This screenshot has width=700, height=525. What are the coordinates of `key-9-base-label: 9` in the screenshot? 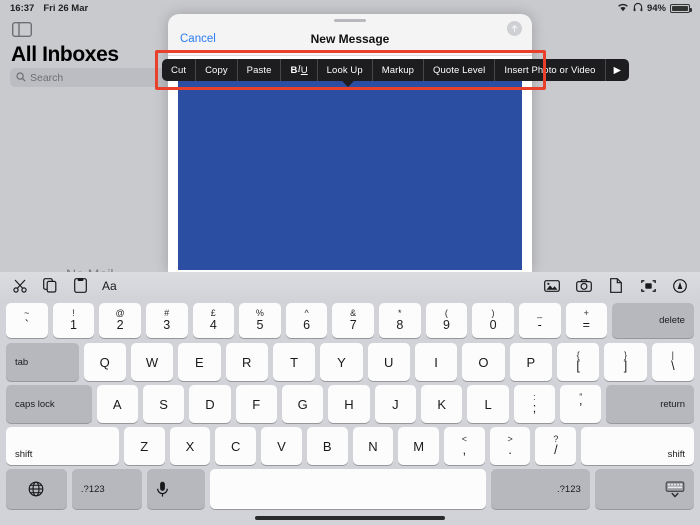 It's located at (446, 324).